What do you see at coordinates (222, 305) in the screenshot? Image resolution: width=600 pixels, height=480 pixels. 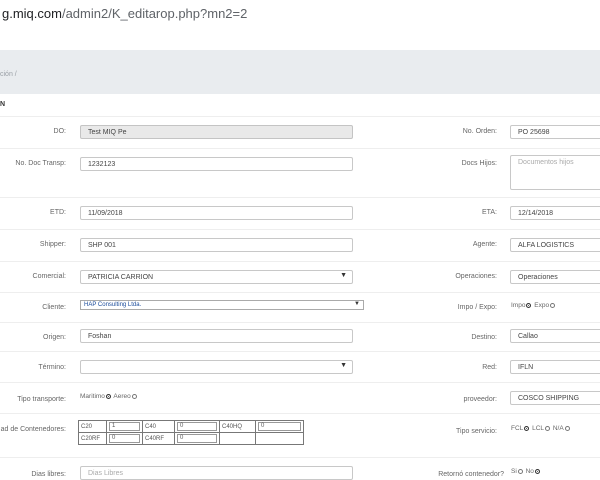 I see `cliente-select: HAP Consulting Ltda. ▼` at bounding box center [222, 305].